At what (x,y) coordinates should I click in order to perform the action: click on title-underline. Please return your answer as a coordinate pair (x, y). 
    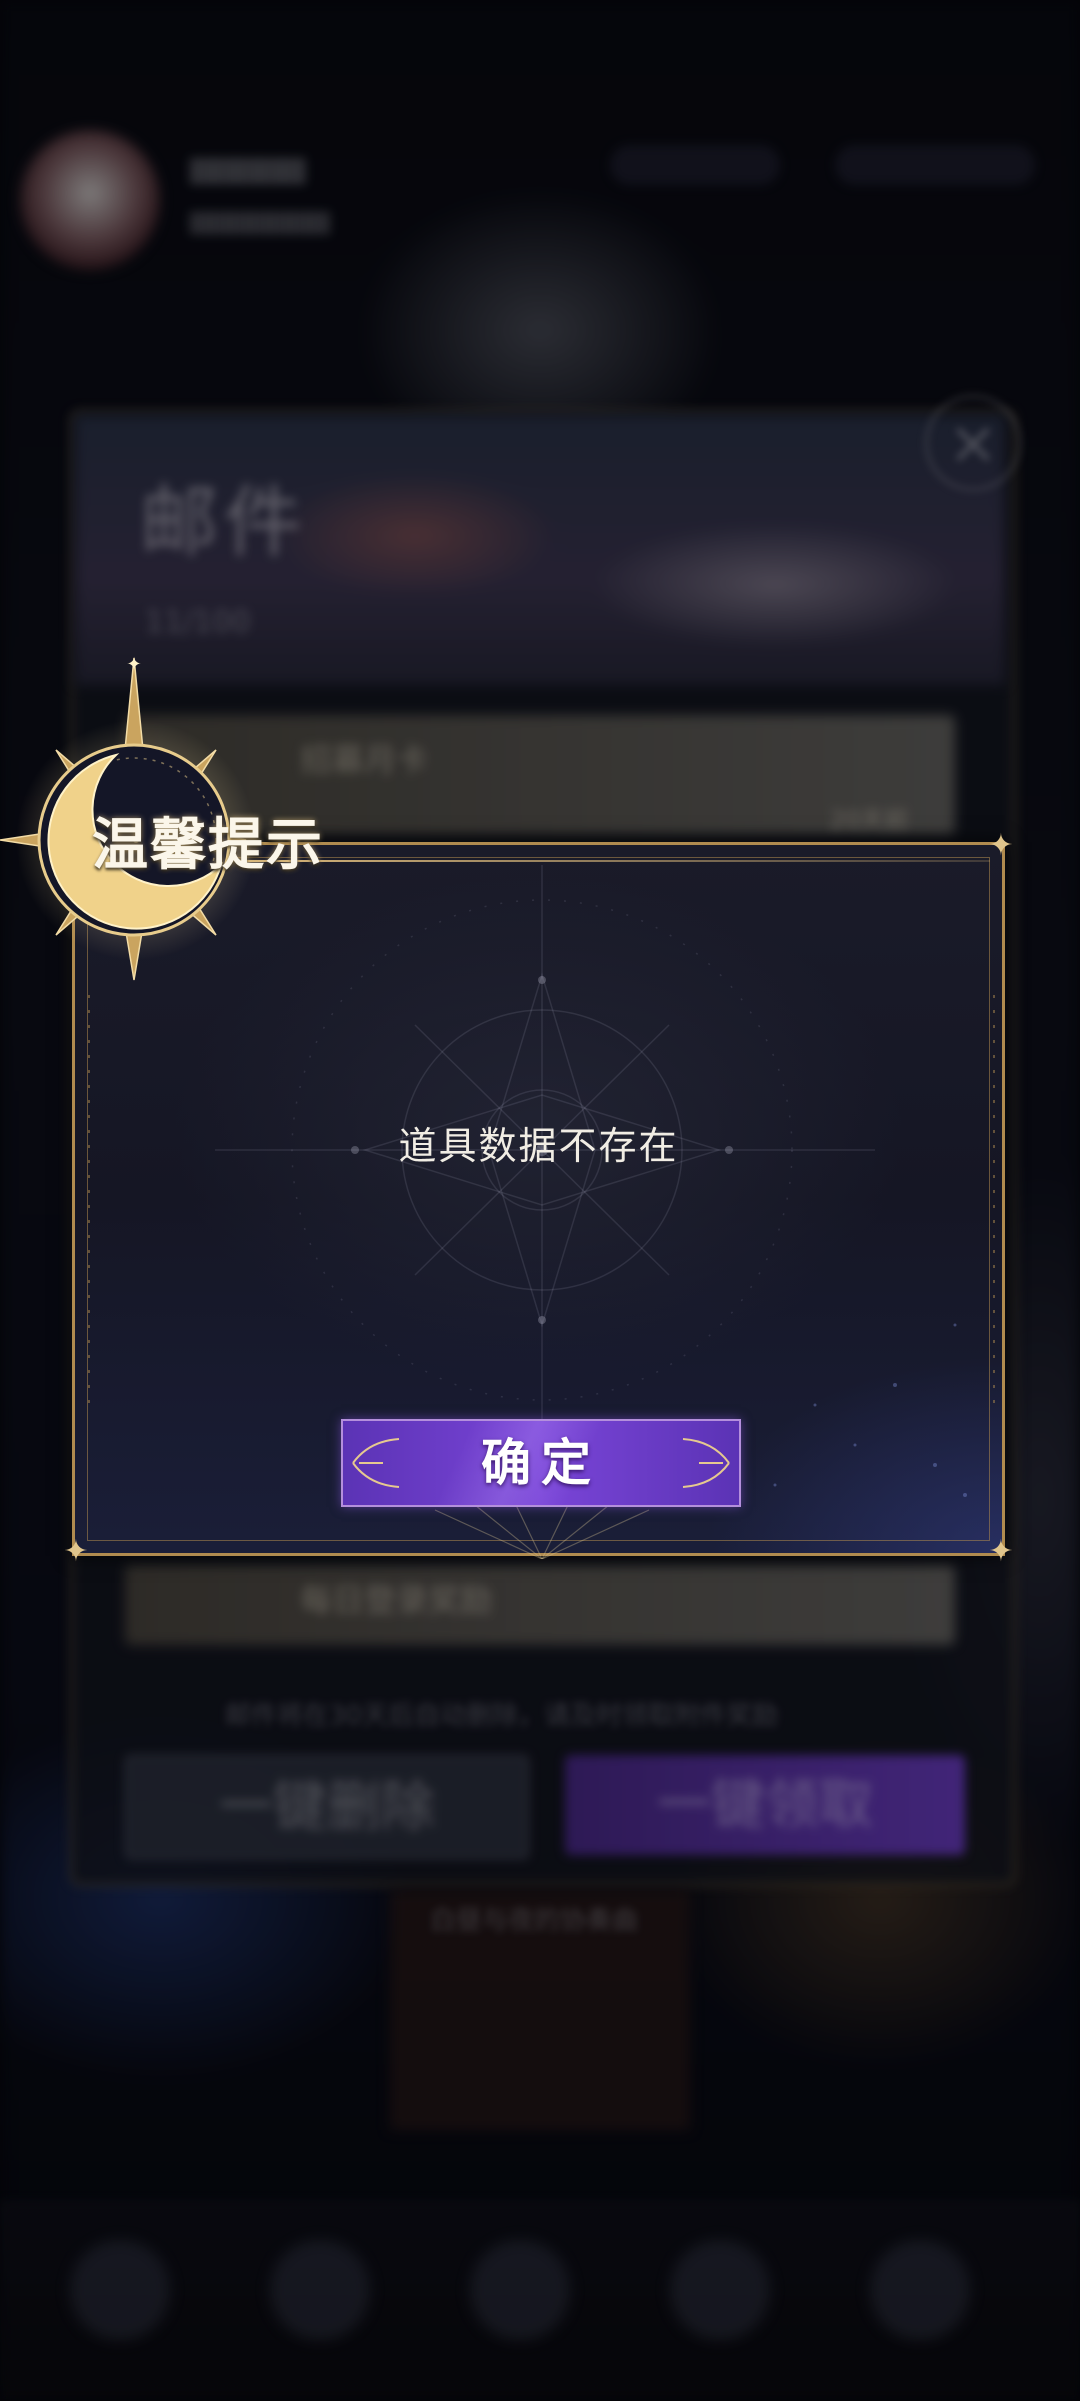
    Looking at the image, I should click on (615, 861).